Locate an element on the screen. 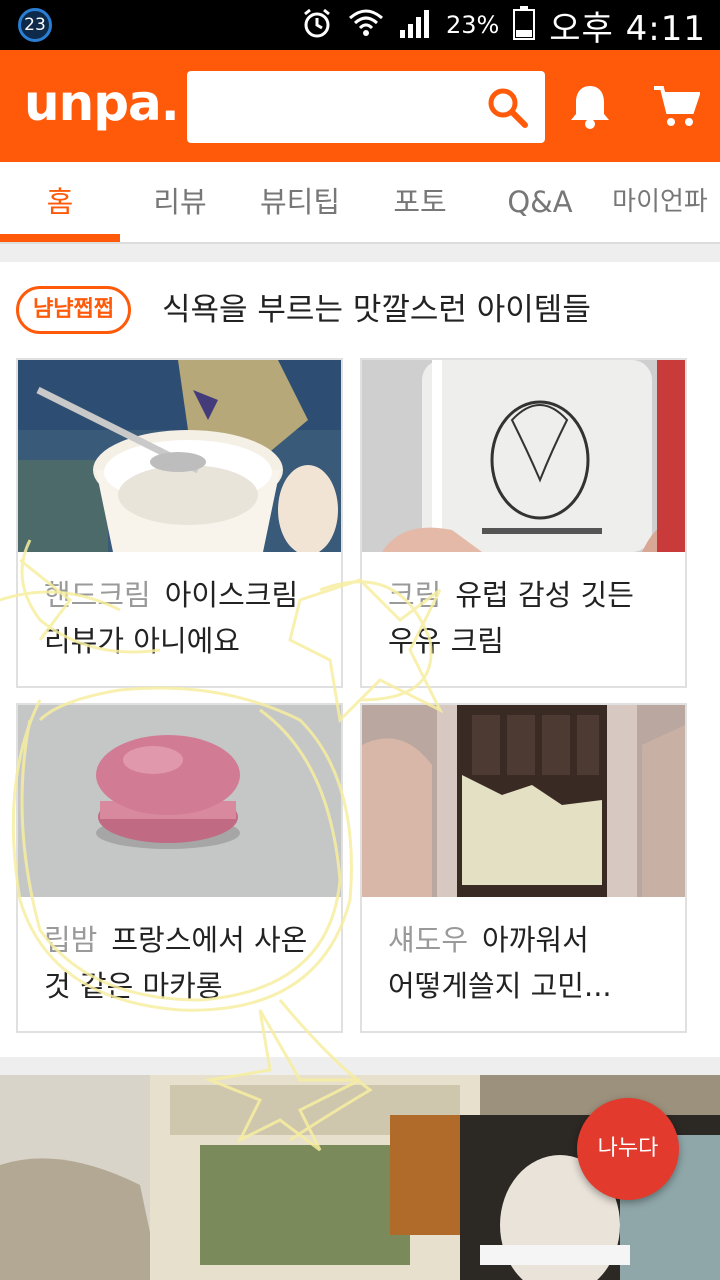 The image size is (720, 1280). tab-bar: 홈 리뷰 뷰티팁 포토 Q&A 마이언파 is located at coordinates (360, 203).